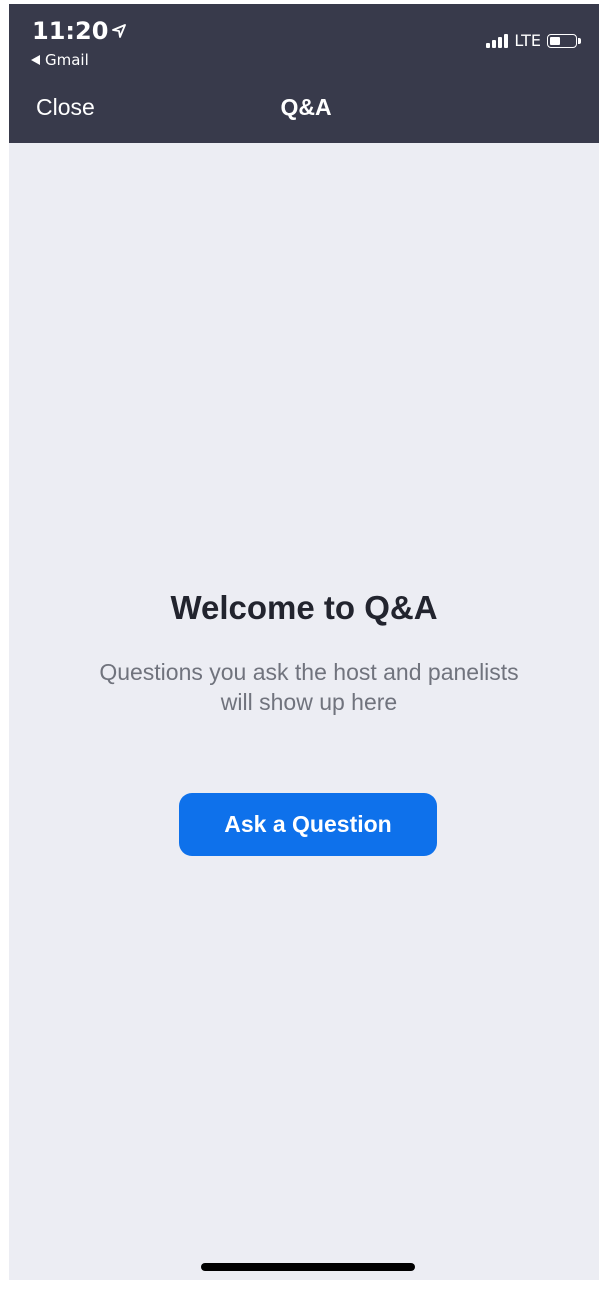 This screenshot has height=1289, width=608. I want to click on subtitle-line-1: Questions you ask the host and panelists, so click(309, 672).